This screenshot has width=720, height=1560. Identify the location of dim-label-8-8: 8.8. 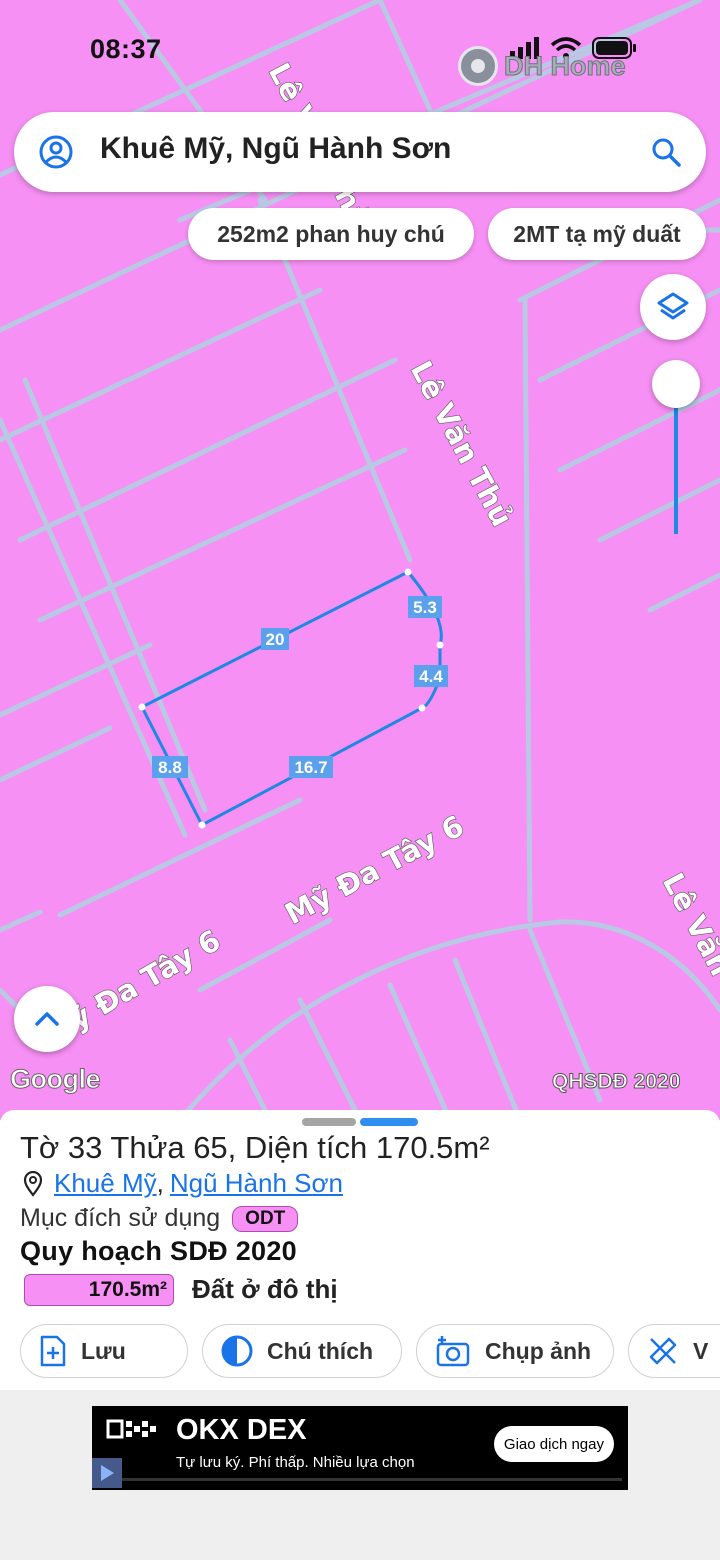
(170, 767).